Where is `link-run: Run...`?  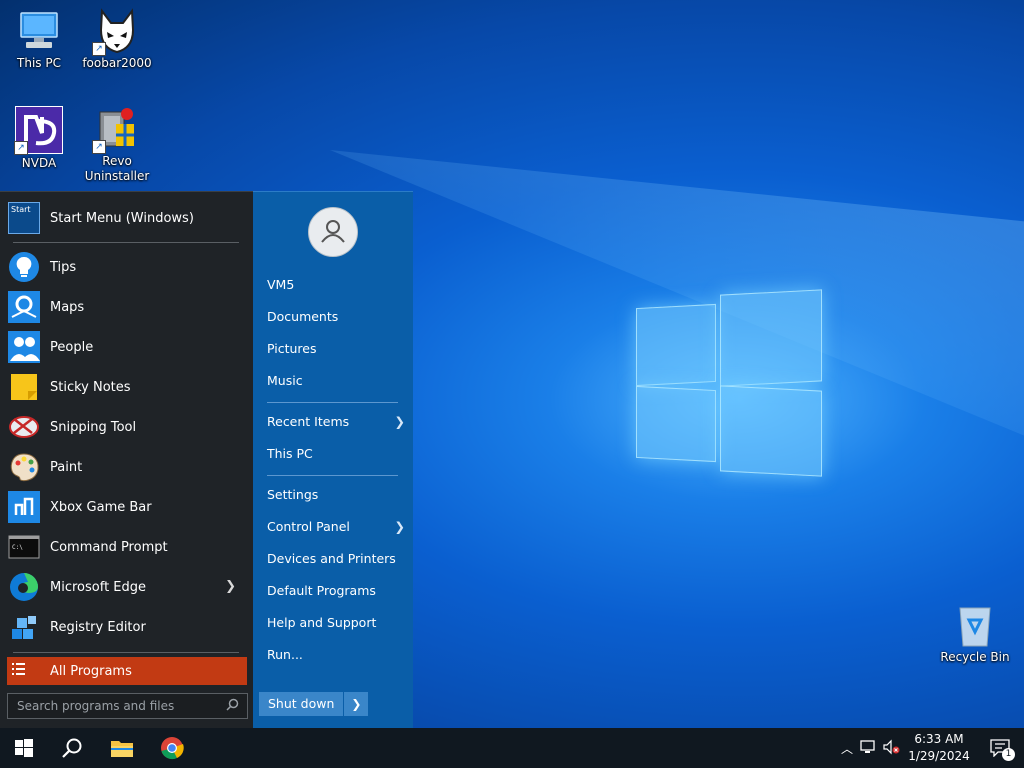 link-run: Run... is located at coordinates (336, 655).